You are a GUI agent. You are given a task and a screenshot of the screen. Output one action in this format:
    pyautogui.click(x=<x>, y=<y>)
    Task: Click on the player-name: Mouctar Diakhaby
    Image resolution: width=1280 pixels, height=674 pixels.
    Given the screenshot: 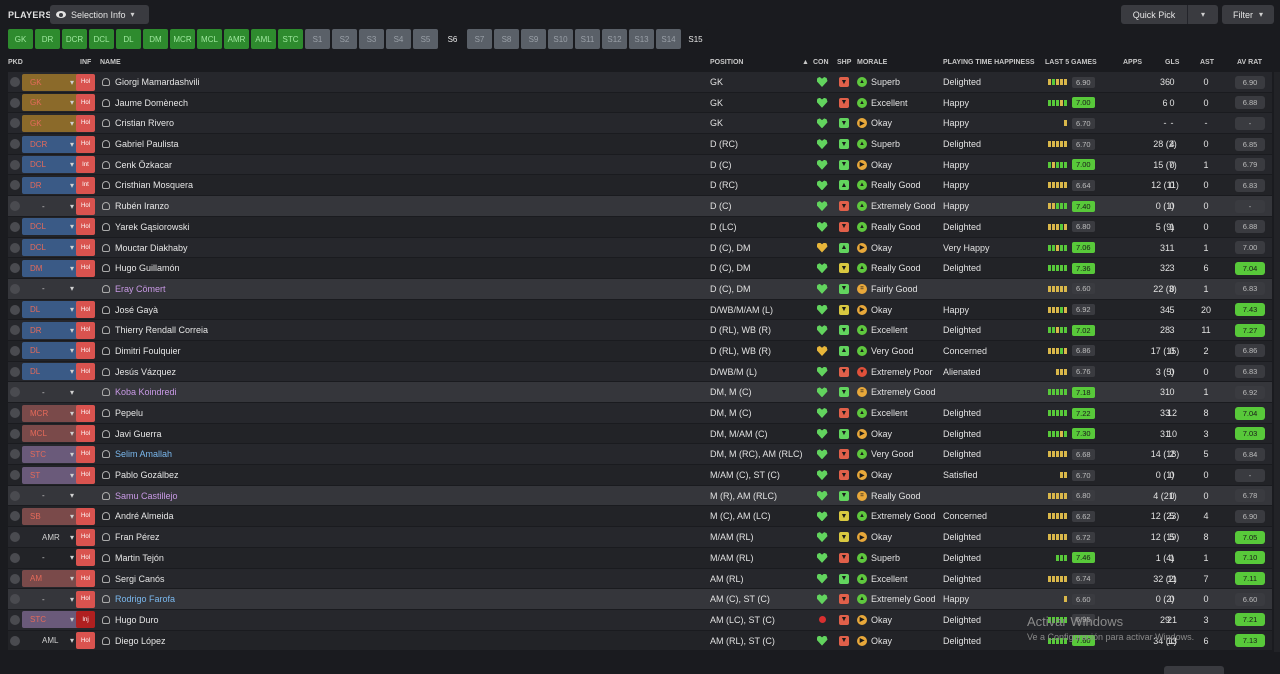 What is the action you would take?
    pyautogui.click(x=252, y=248)
    